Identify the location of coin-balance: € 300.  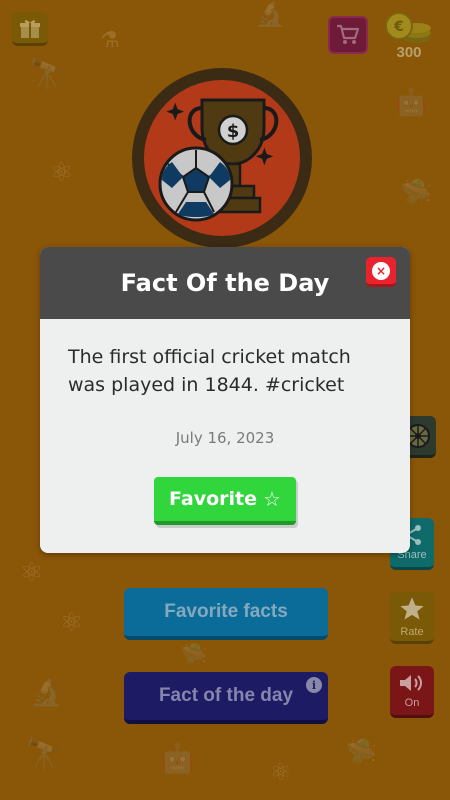
(409, 37).